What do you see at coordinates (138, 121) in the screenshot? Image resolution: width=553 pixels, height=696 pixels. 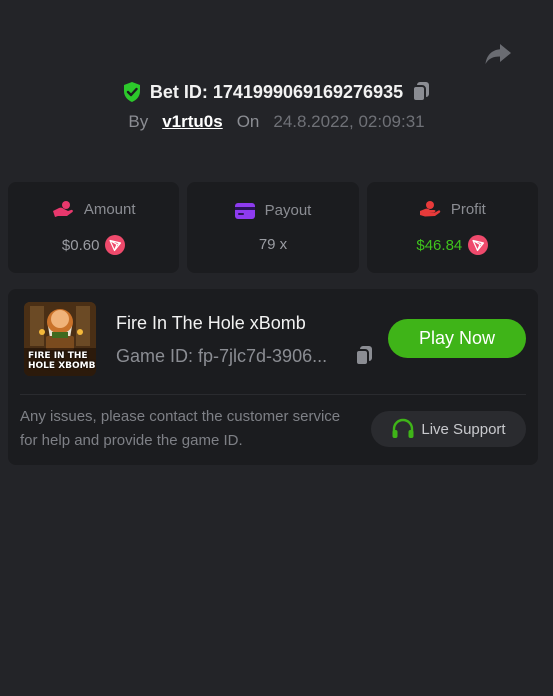 I see `by-label: By` at bounding box center [138, 121].